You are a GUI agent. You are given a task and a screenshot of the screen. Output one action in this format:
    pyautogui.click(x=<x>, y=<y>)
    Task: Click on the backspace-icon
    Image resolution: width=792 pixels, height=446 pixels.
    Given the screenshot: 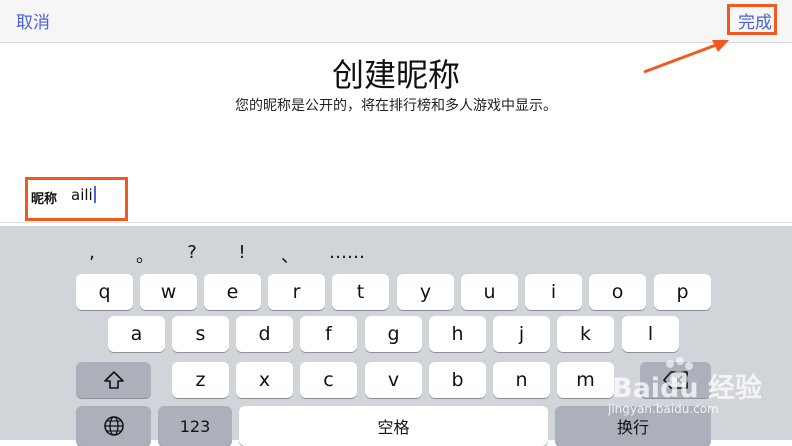 What is the action you would take?
    pyautogui.click(x=675, y=380)
    